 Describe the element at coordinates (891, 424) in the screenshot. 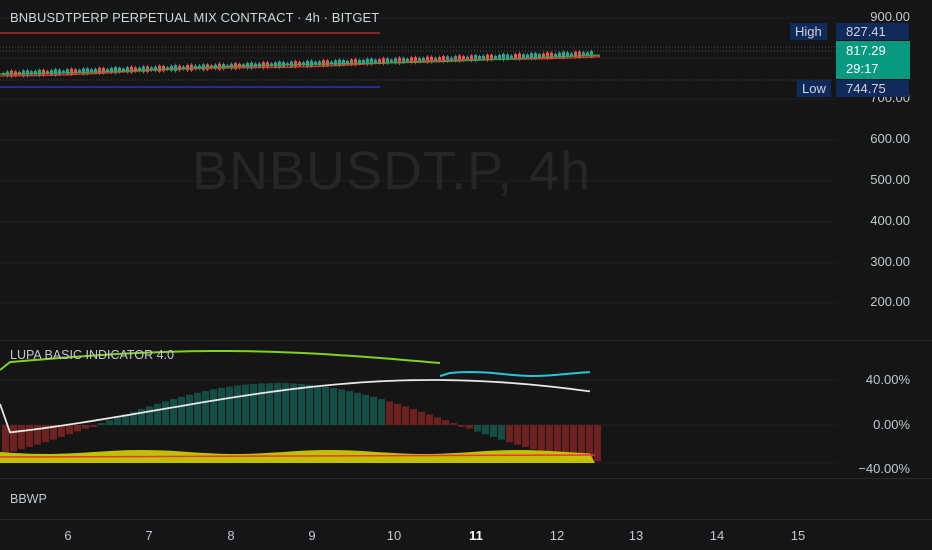

I see `oscillator-tick: 0.00%` at that location.